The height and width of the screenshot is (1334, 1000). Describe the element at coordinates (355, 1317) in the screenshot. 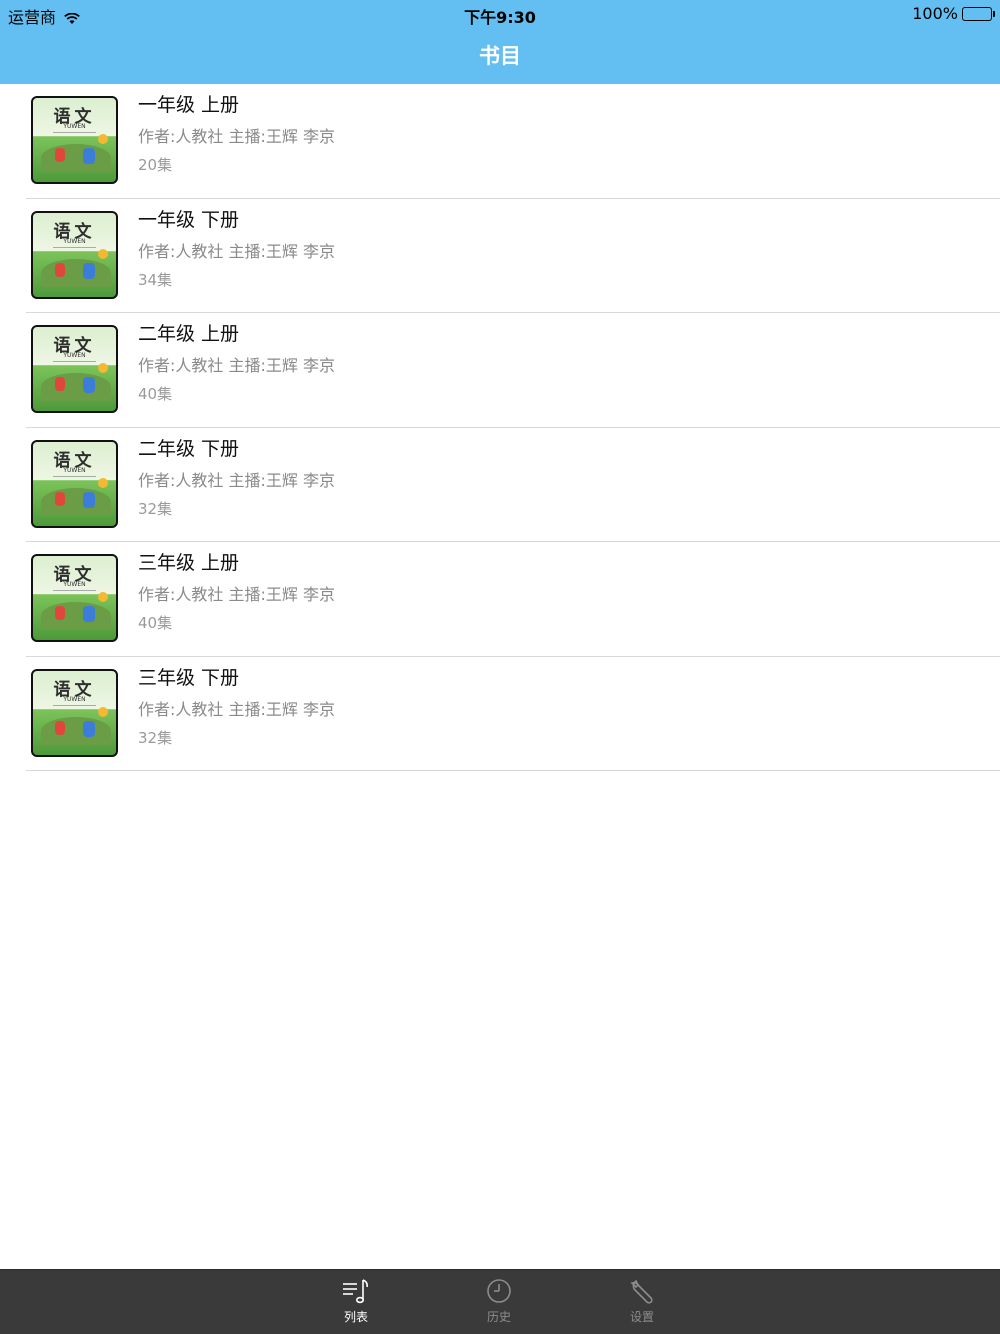

I see `tab-label: 列表` at that location.